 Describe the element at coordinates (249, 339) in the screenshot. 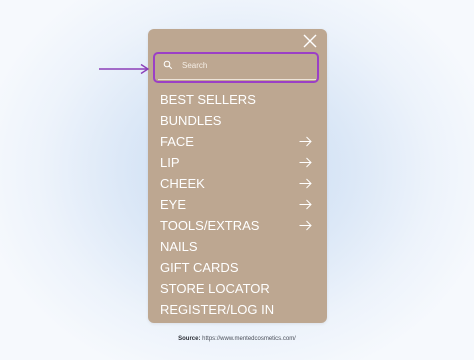

I see `source-url: https://www.mentedcosmetics.com/` at that location.